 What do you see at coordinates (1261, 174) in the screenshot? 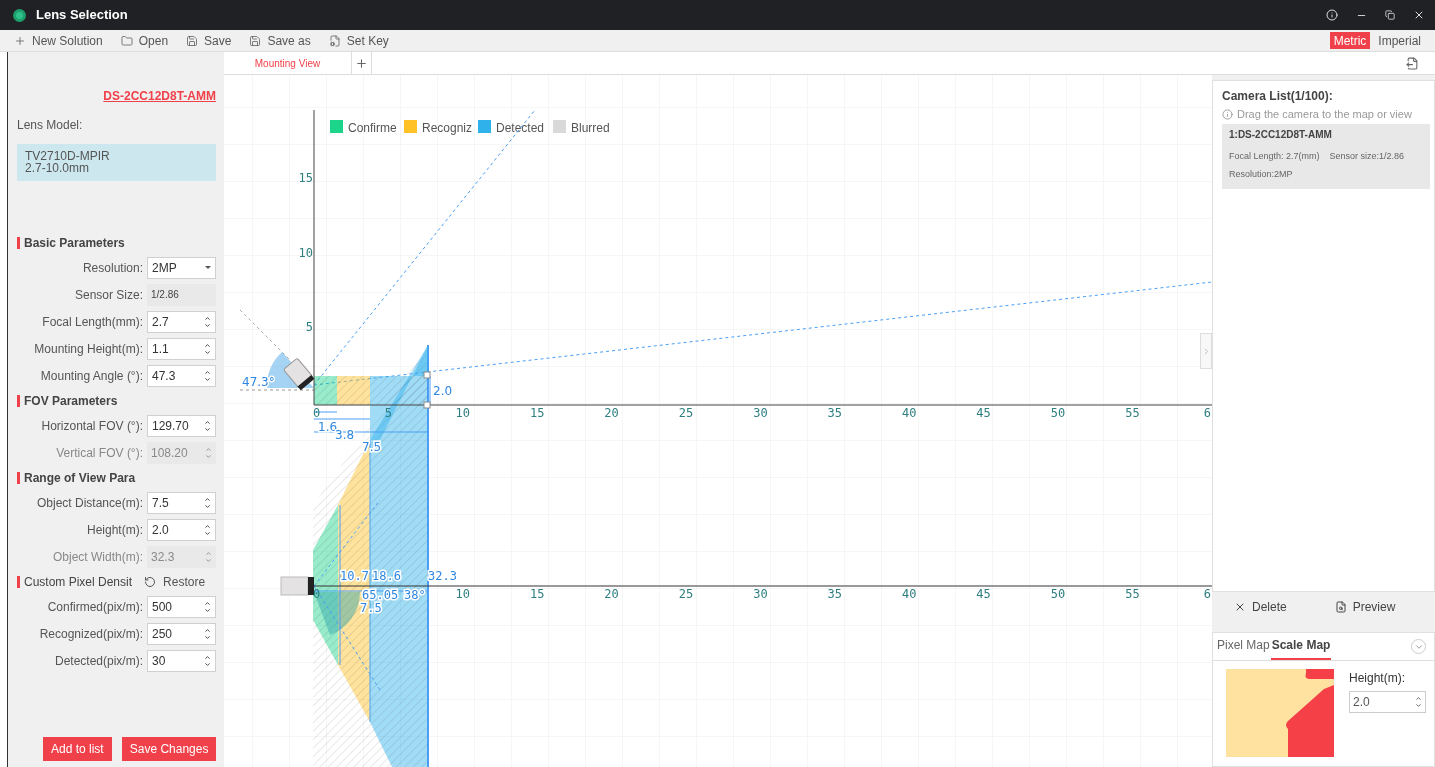
I see `resolution-text: Resolution:2MP` at bounding box center [1261, 174].